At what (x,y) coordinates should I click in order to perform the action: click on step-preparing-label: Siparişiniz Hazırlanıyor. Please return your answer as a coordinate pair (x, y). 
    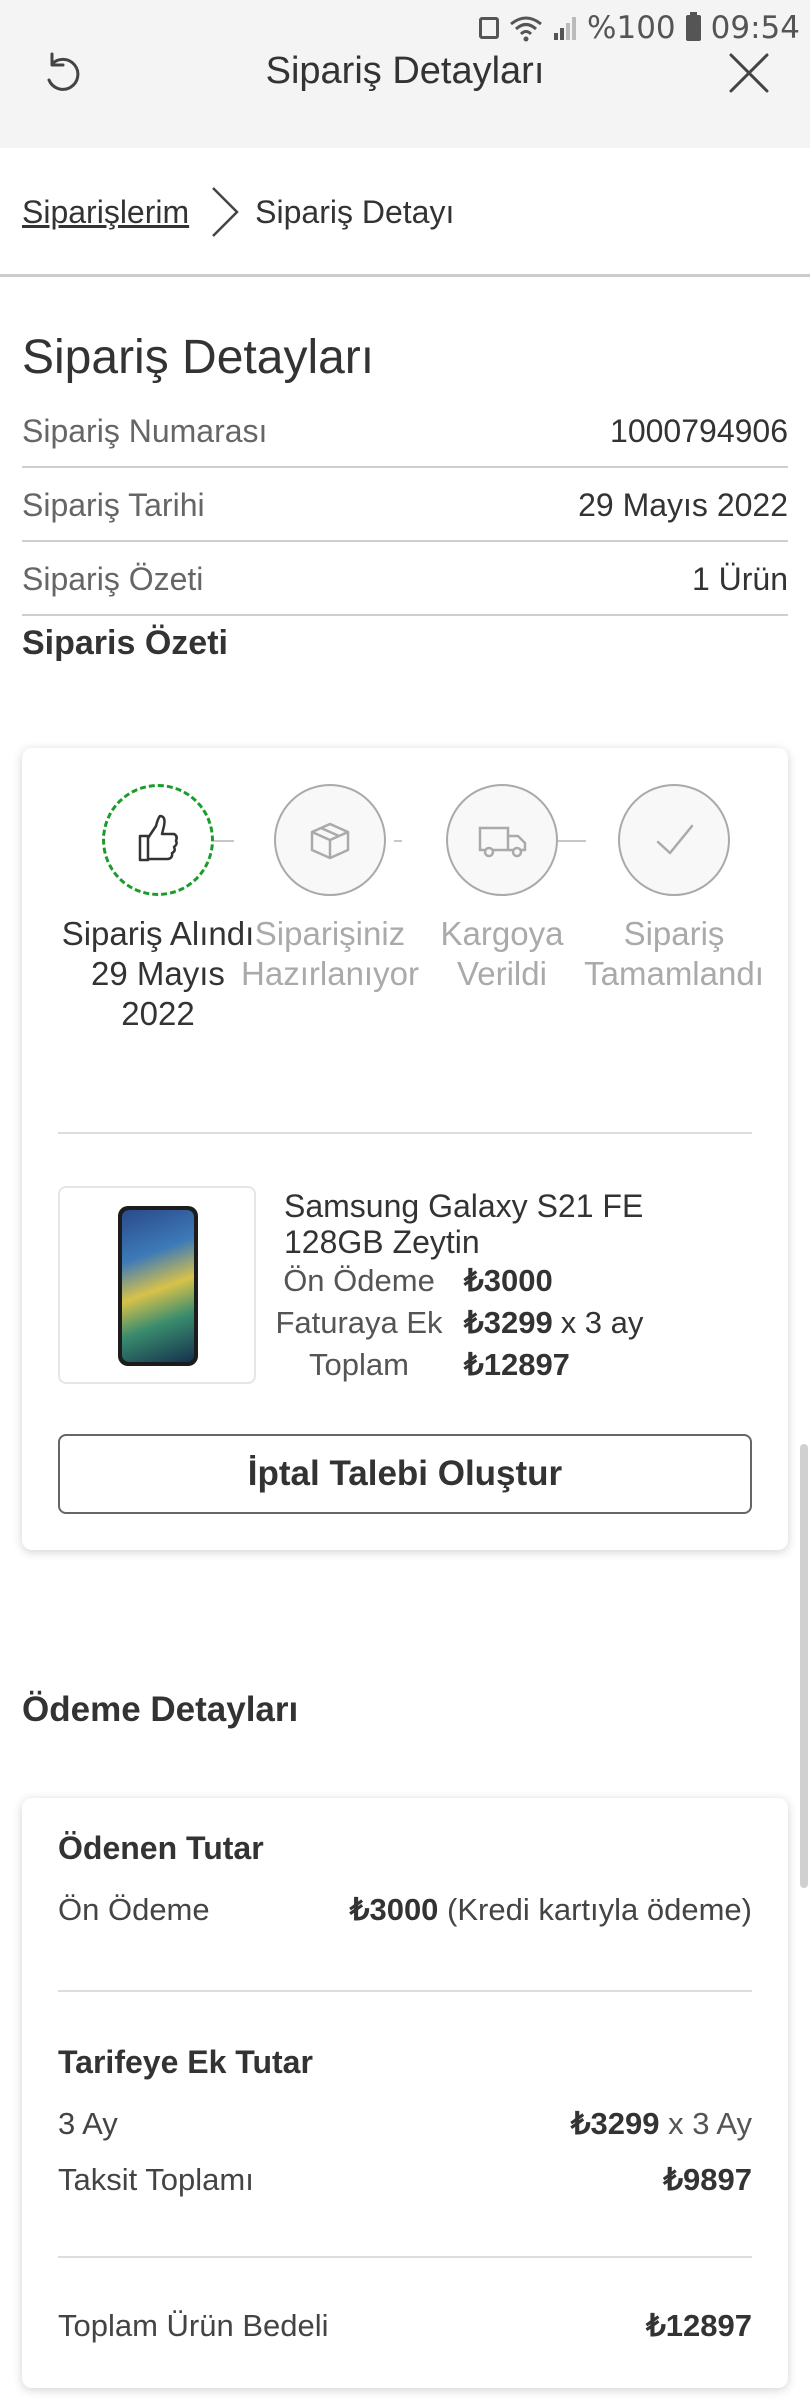
    Looking at the image, I should click on (330, 953).